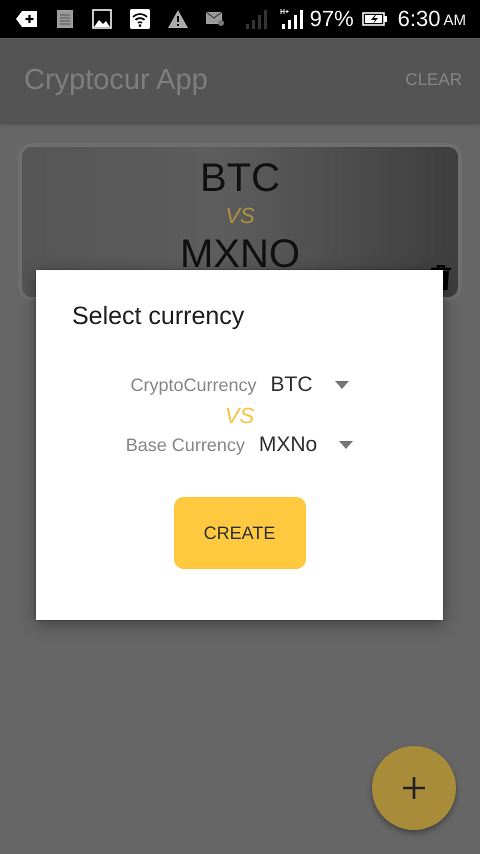  I want to click on battery-charging-icon, so click(375, 19).